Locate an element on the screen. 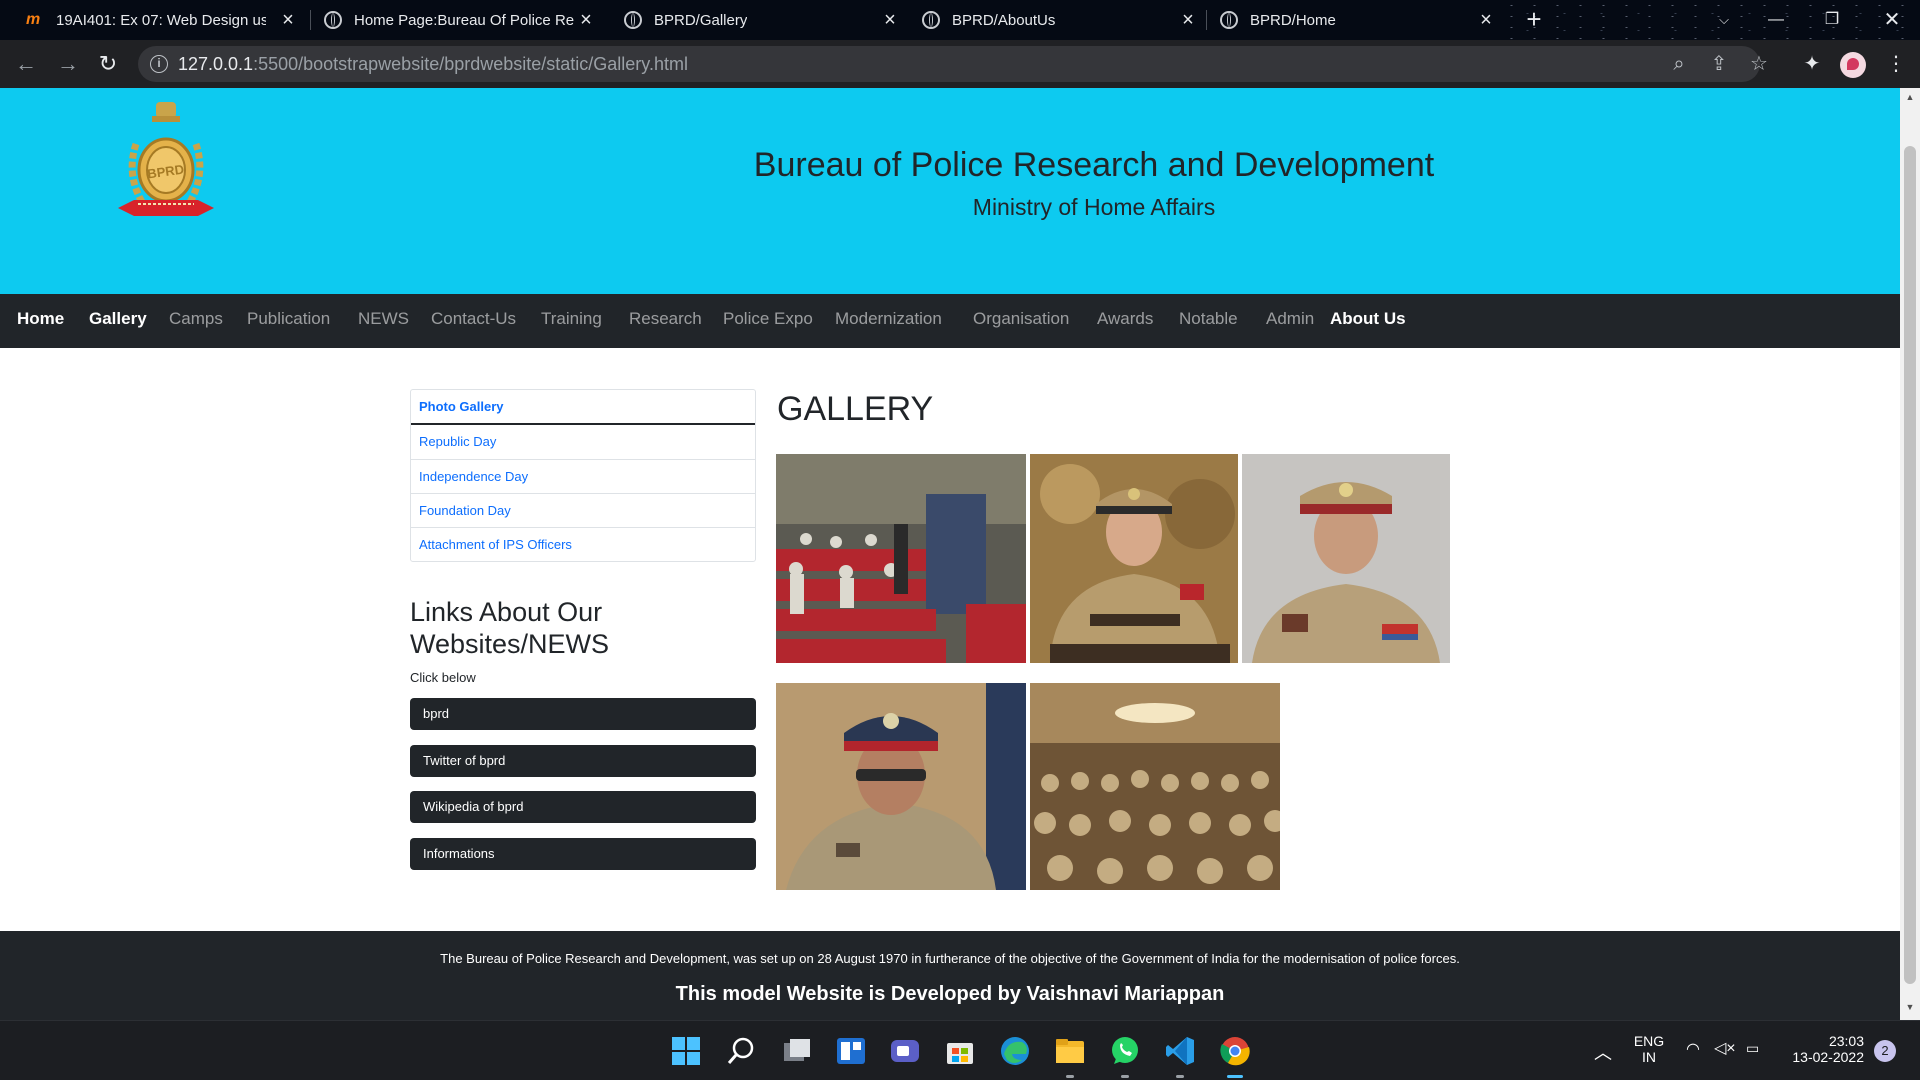 This screenshot has height=1080, width=1920. tab-title: Home Page:Bureau Of Police Res is located at coordinates (464, 20).